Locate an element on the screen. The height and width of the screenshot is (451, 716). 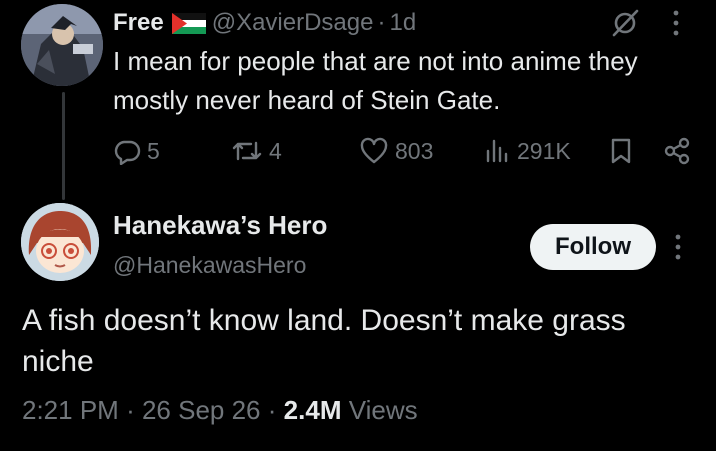
reply-more-icon is located at coordinates (676, 23).